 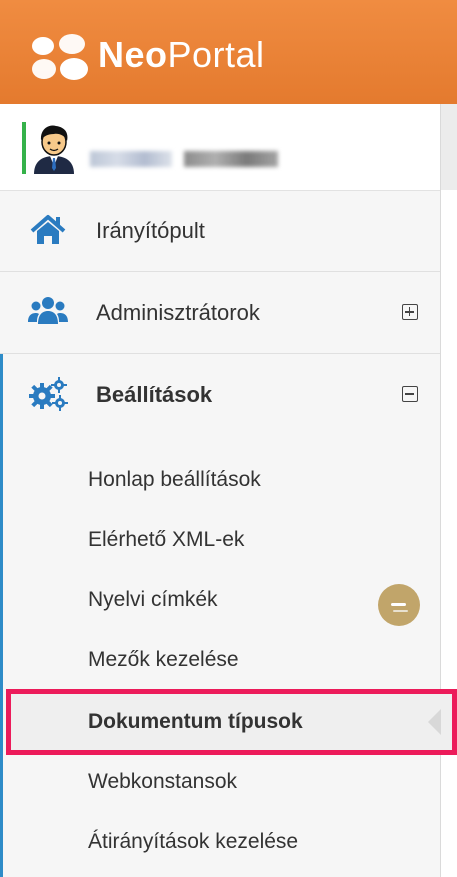 I want to click on menu-item-label: Irányítópult, so click(x=150, y=230).